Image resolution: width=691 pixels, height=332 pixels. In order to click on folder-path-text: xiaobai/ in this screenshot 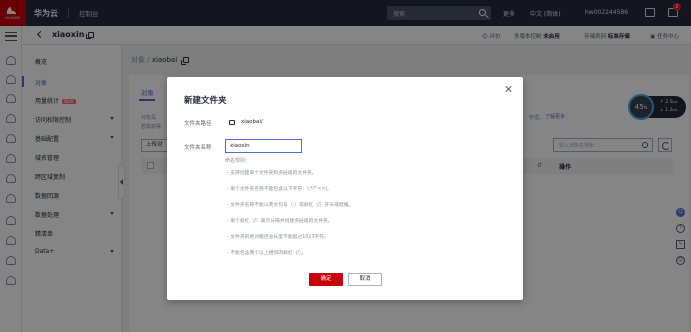, I will do `click(252, 122)`.